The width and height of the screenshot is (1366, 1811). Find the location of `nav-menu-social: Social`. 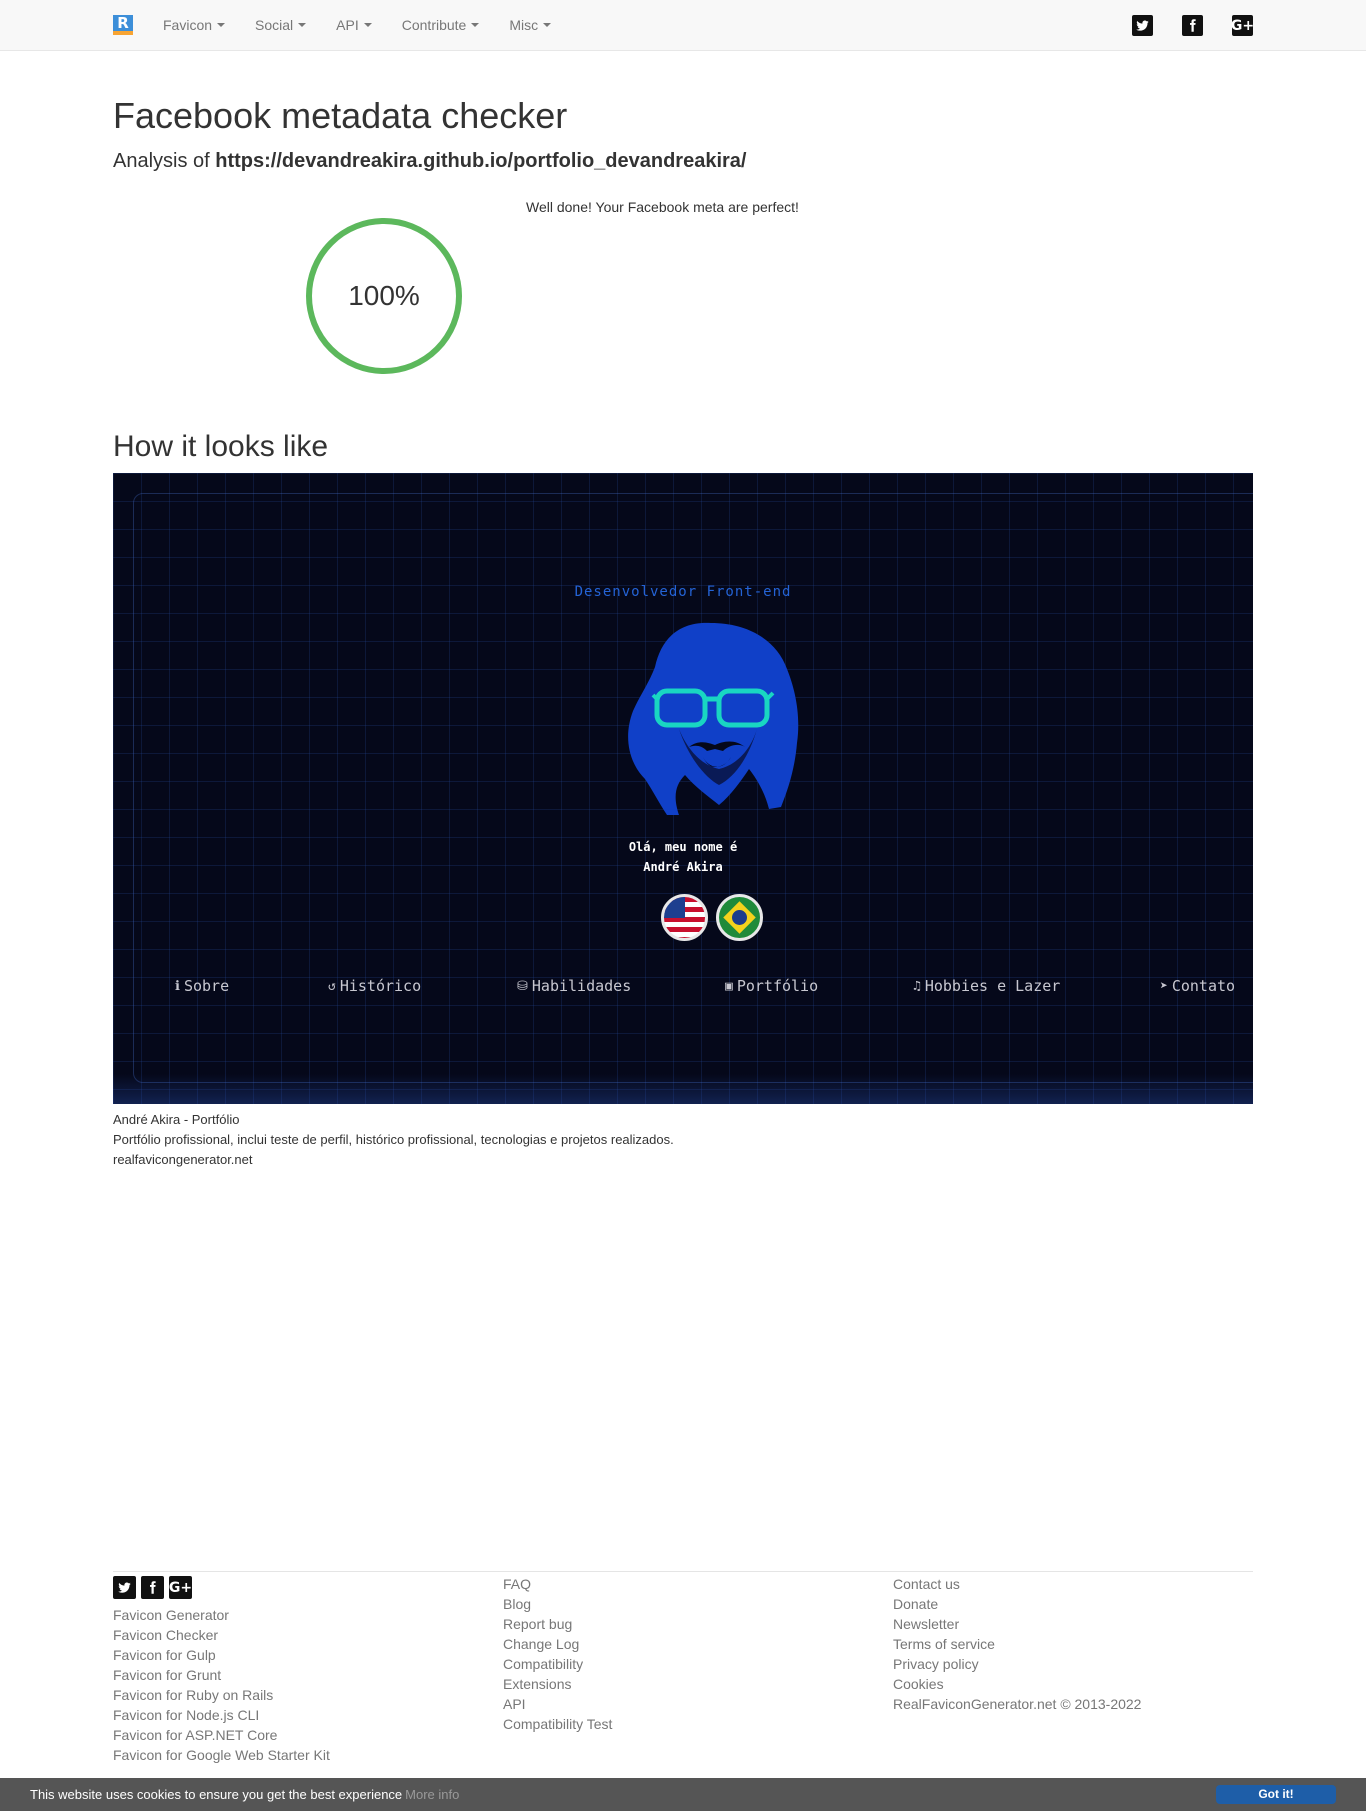

nav-menu-social: Social is located at coordinates (280, 25).